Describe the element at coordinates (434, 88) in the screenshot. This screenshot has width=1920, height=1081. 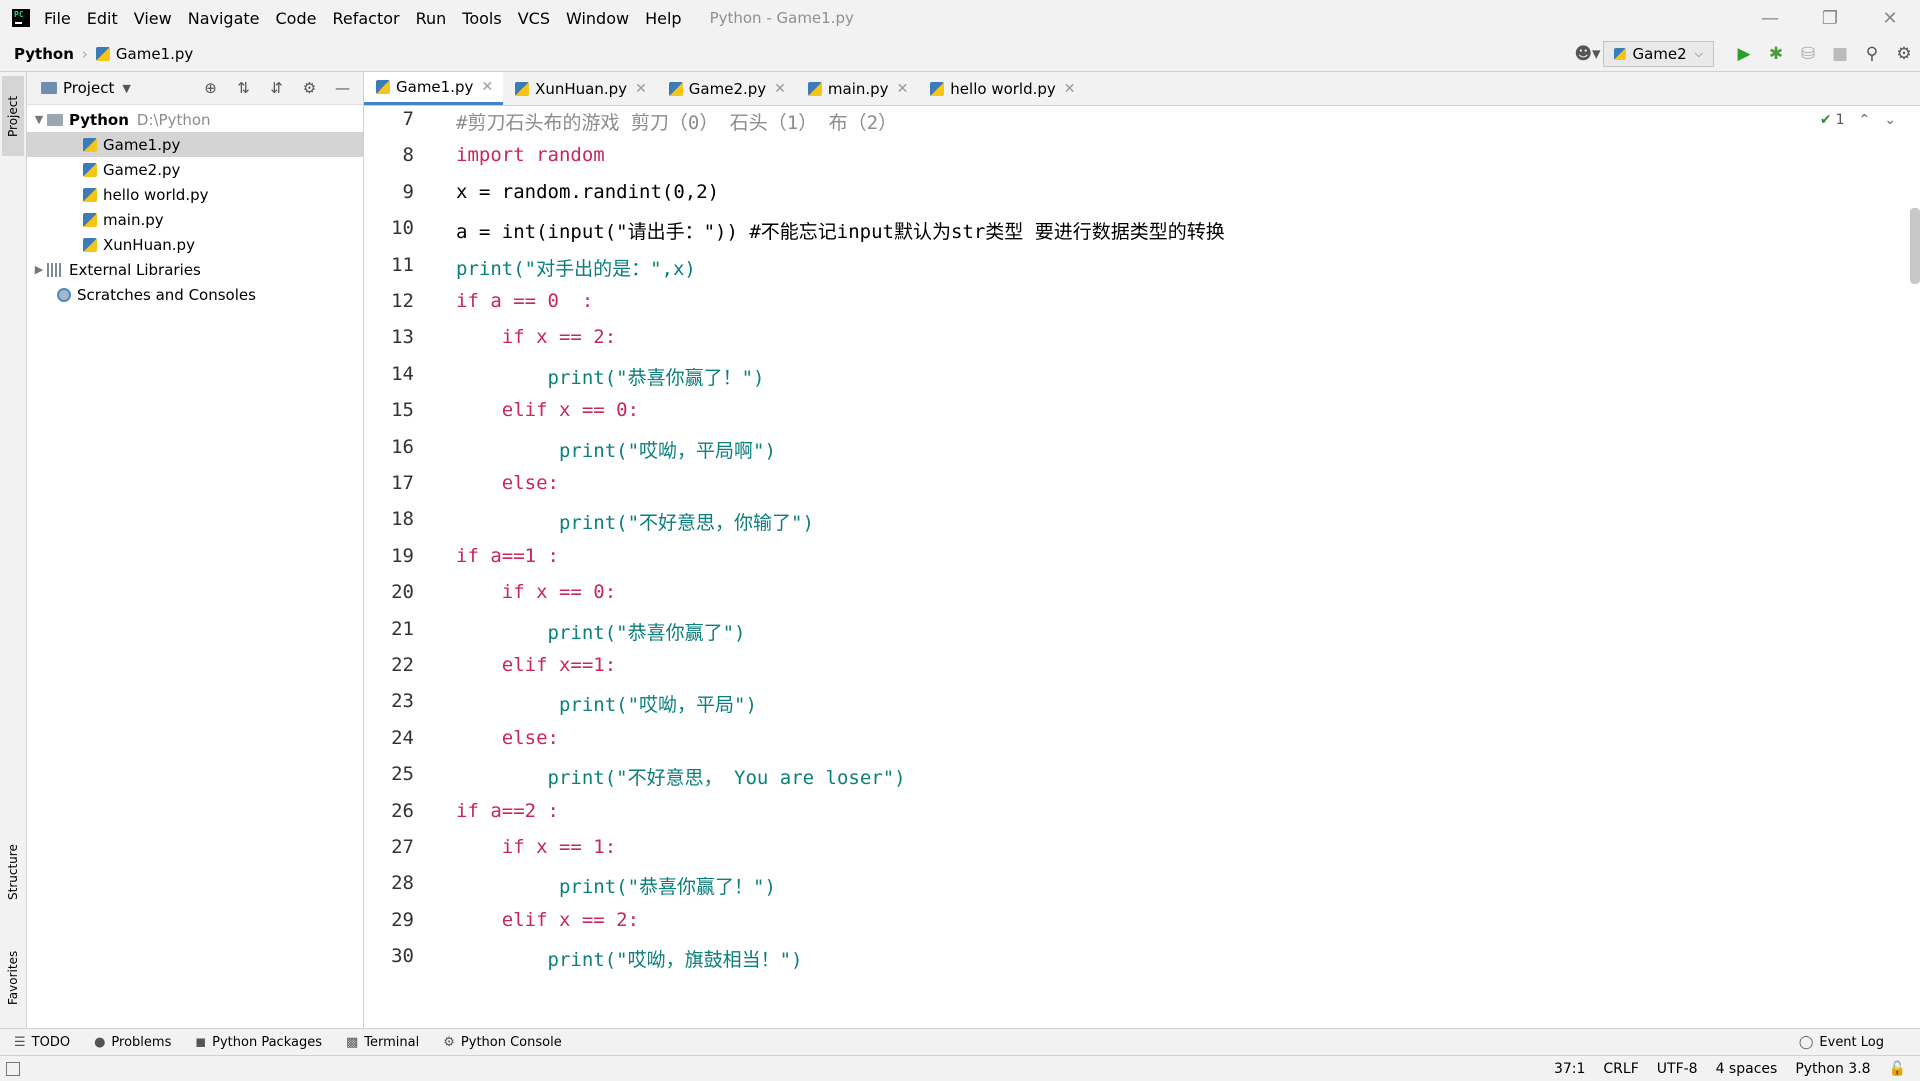
I see `tab-game1: Game1.py ✕` at that location.